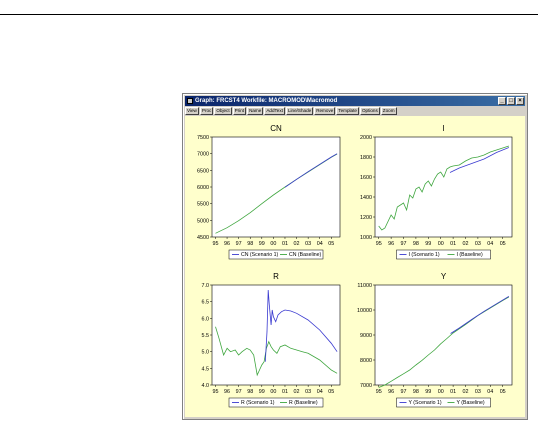 The width and height of the screenshot is (538, 422). I want to click on panel-cn-plot-area, so click(276, 187).